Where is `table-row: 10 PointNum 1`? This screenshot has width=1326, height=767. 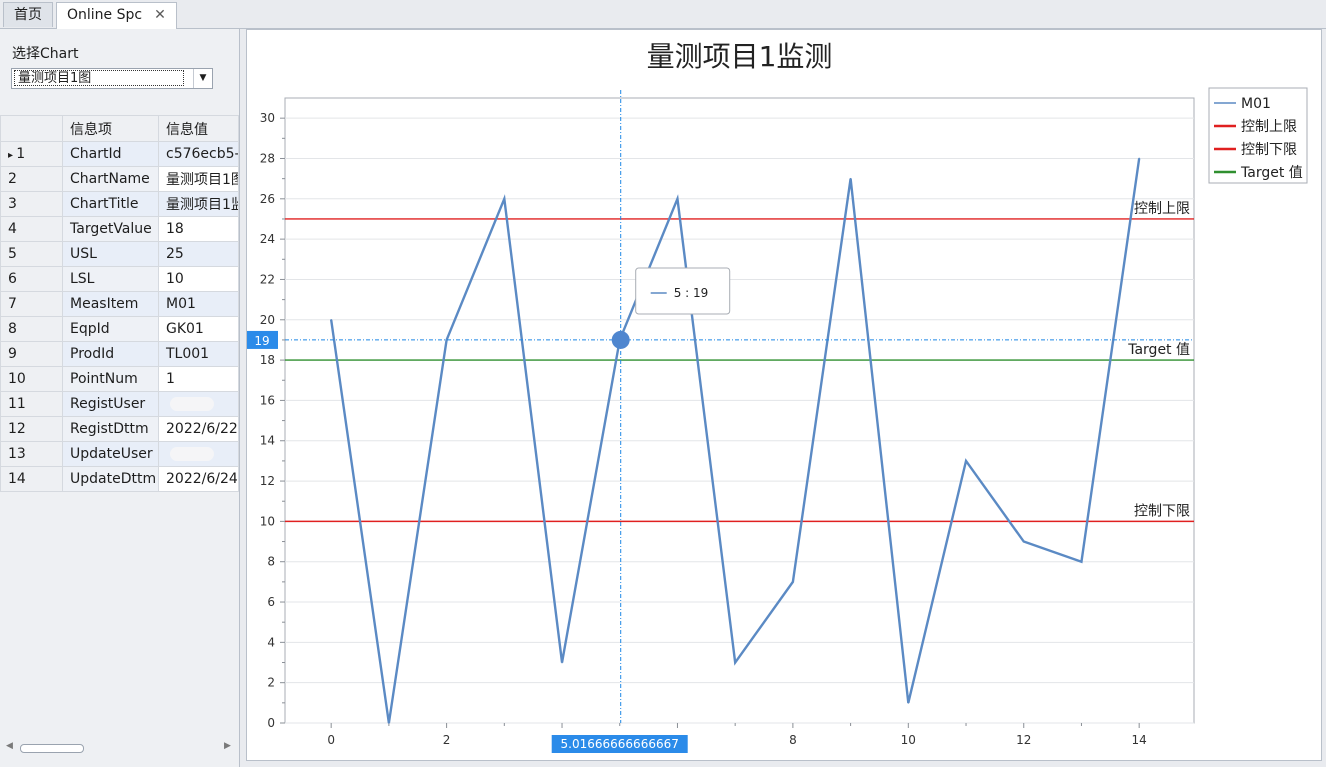 table-row: 10 PointNum 1 is located at coordinates (119, 379).